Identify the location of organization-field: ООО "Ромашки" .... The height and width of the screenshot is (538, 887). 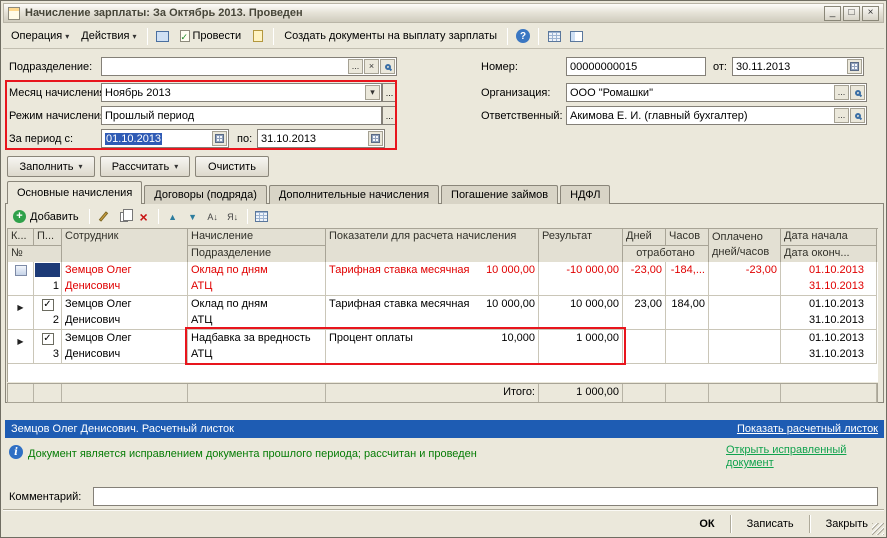
(716, 92).